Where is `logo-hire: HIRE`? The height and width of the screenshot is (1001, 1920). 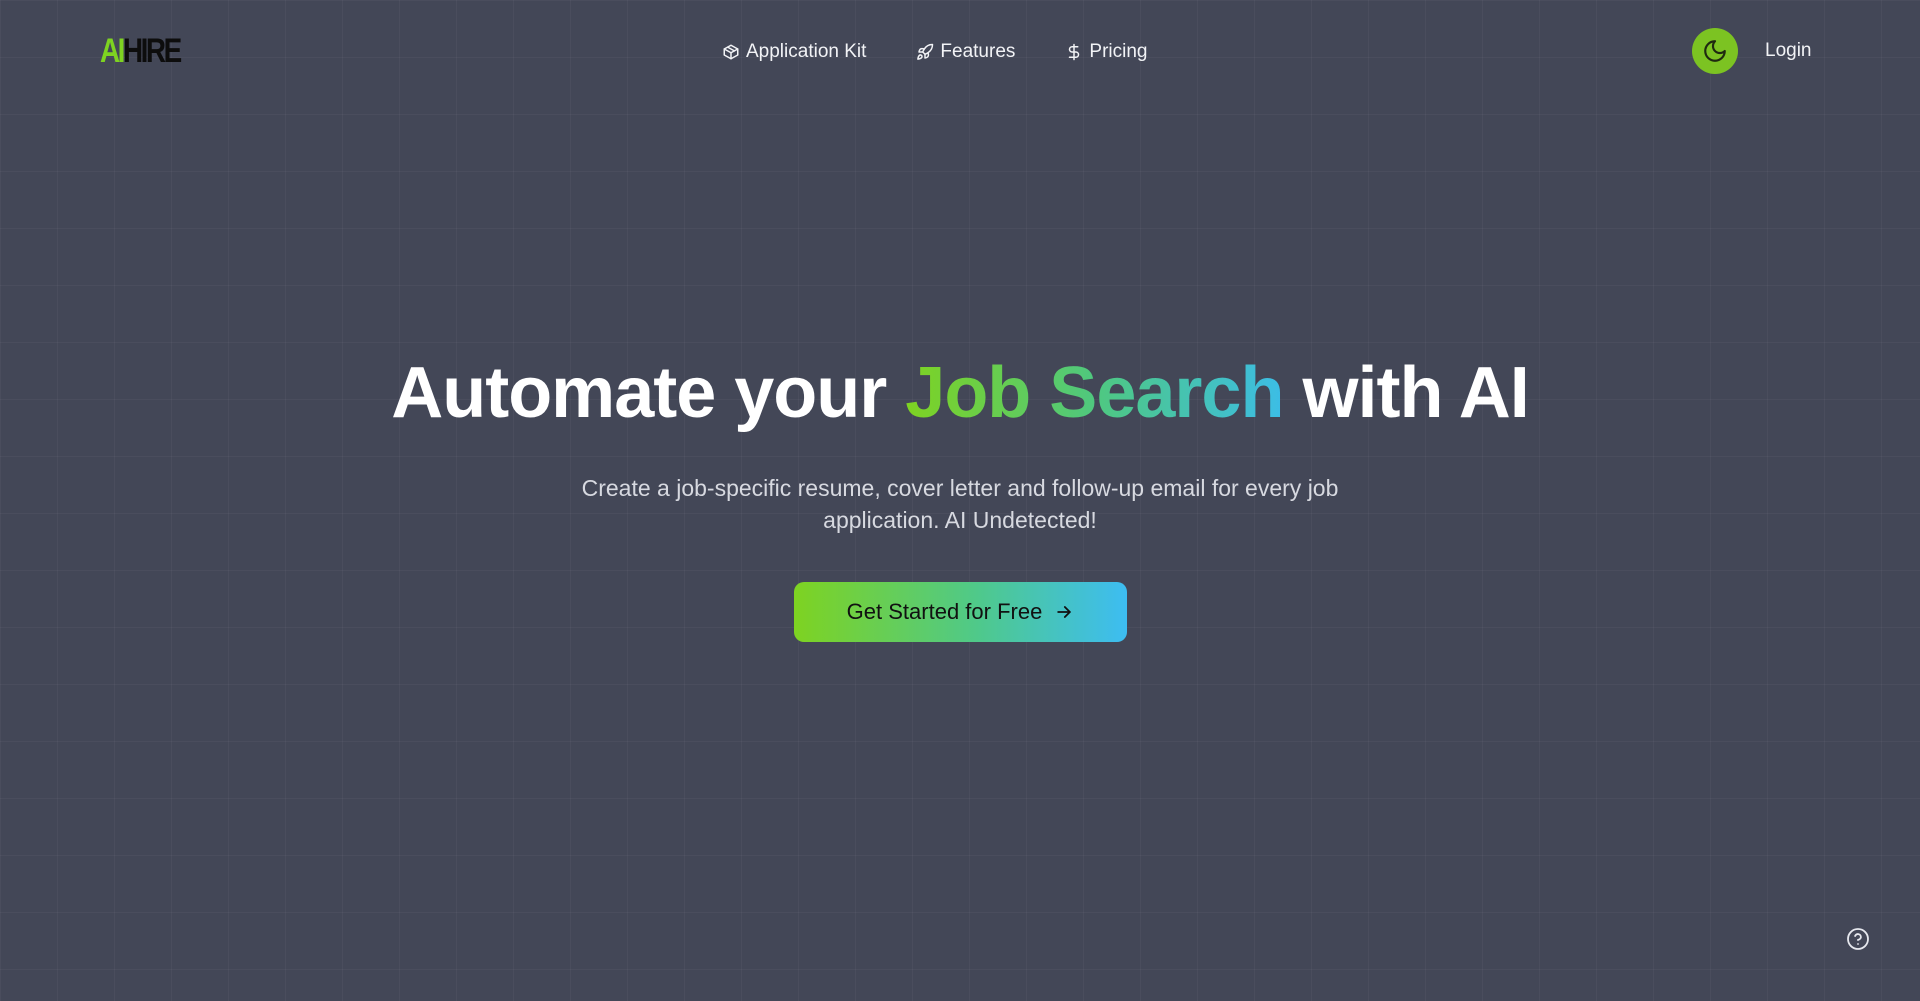
logo-hire: HIRE is located at coordinates (152, 51).